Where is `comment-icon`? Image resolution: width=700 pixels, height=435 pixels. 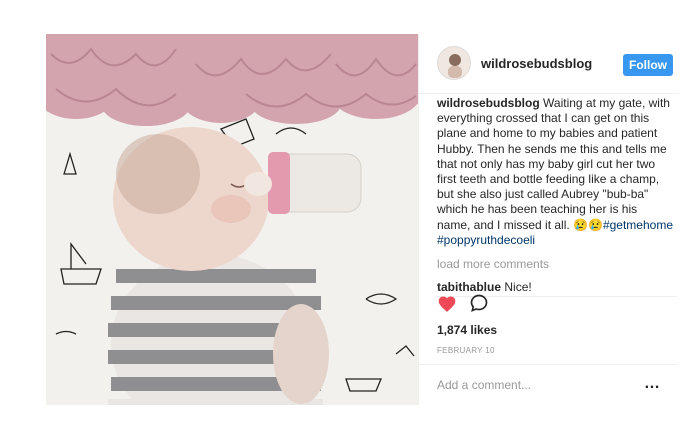 comment-icon is located at coordinates (479, 303).